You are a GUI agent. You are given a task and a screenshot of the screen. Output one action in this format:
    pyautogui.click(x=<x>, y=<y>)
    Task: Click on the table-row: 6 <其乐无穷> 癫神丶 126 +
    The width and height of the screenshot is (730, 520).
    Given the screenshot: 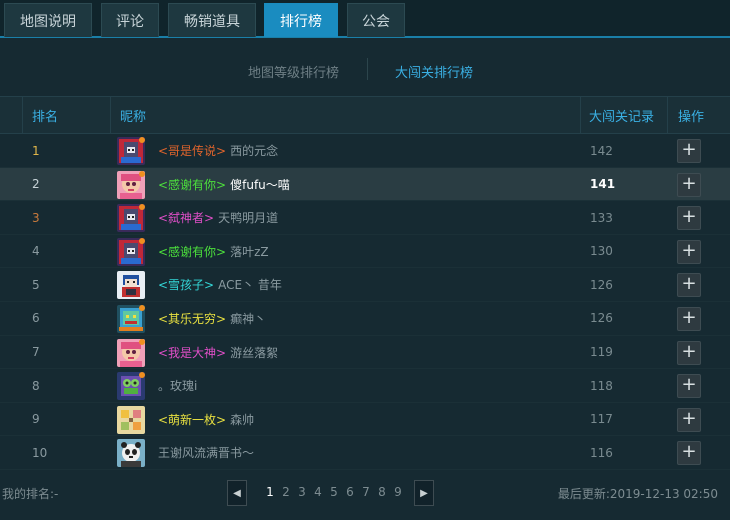 What is the action you would take?
    pyautogui.click(x=365, y=319)
    